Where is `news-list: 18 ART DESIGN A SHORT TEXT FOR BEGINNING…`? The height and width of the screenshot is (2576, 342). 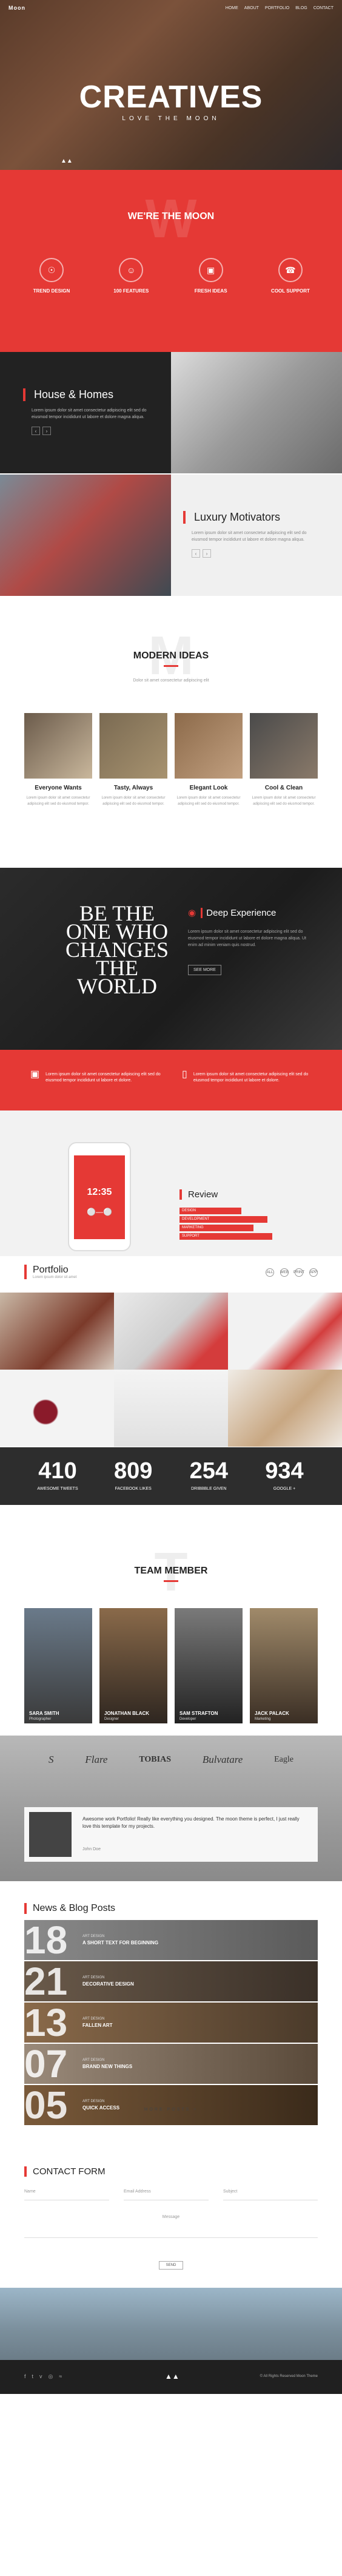
news-list: 18 ART DESIGN A SHORT TEXT FOR BEGINNING… is located at coordinates (171, 2023).